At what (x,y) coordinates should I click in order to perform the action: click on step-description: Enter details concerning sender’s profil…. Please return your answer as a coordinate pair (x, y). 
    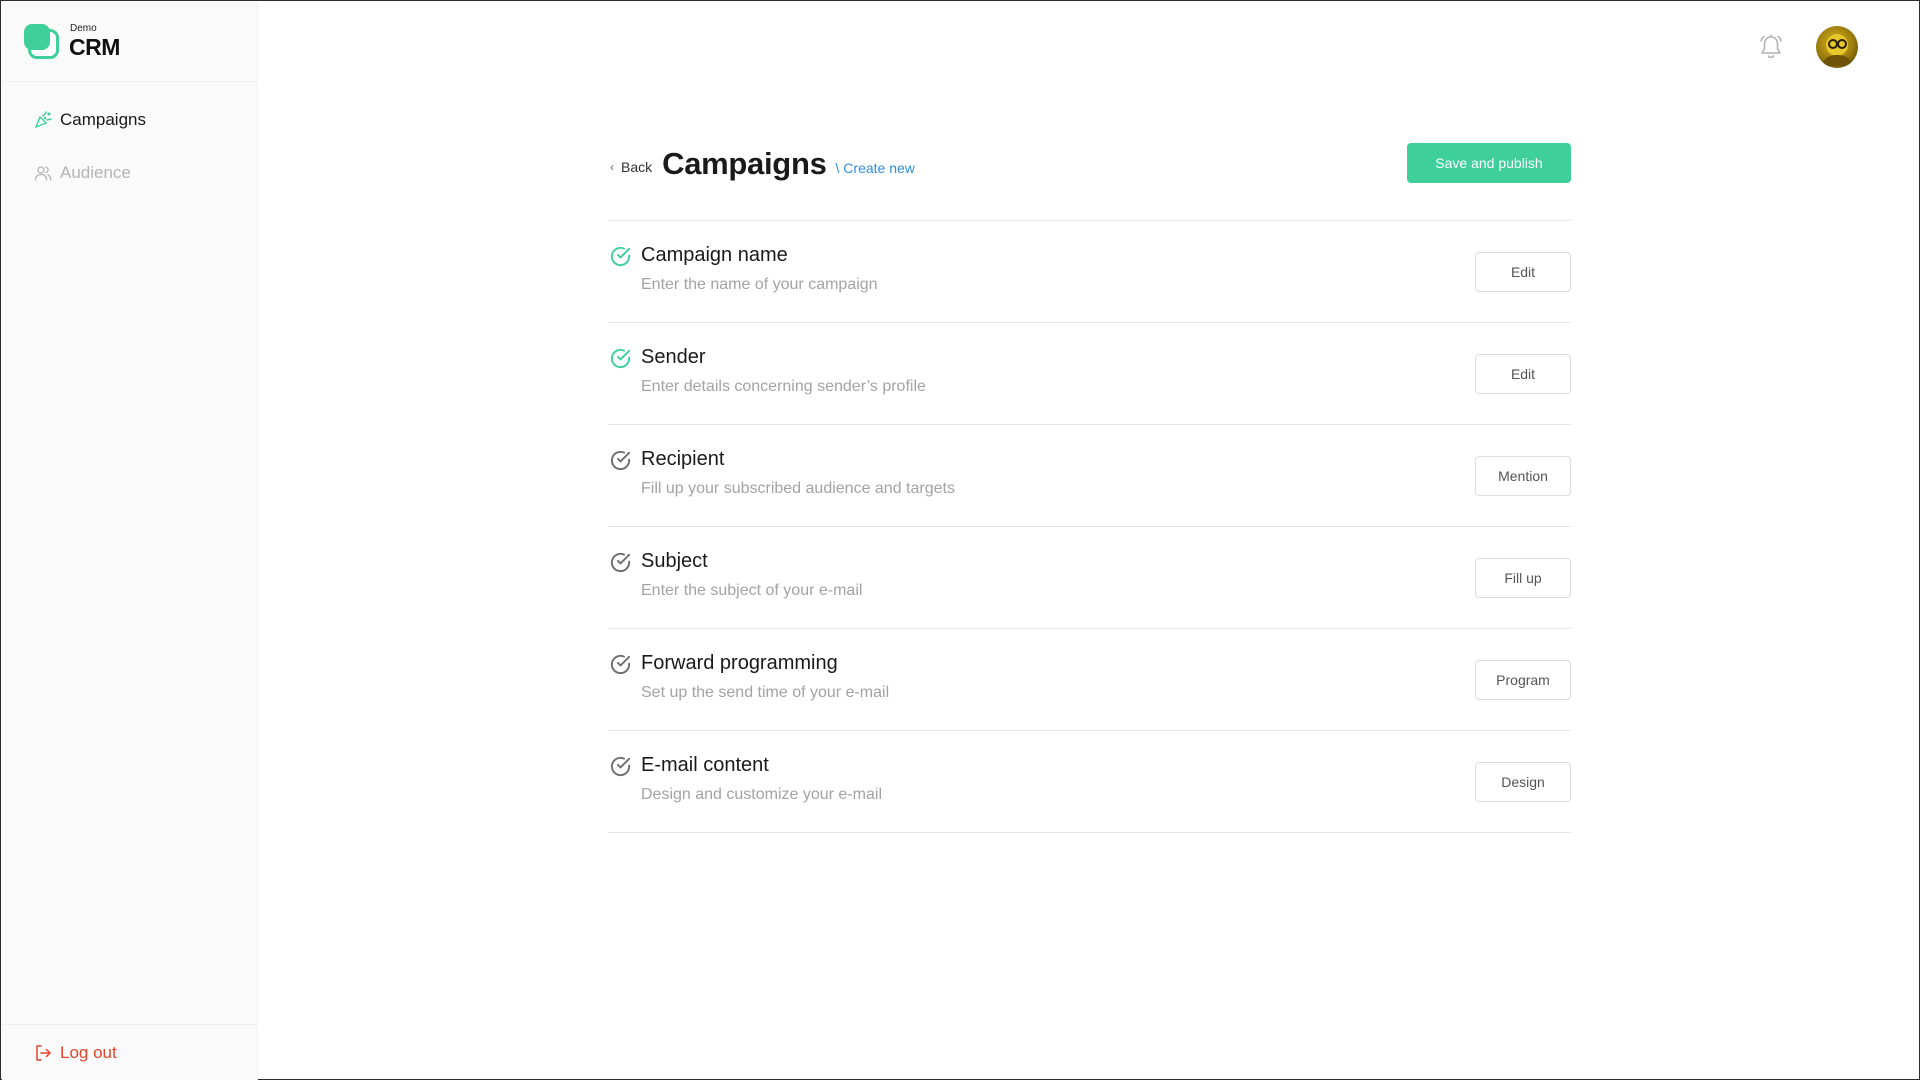
    Looking at the image, I should click on (783, 386).